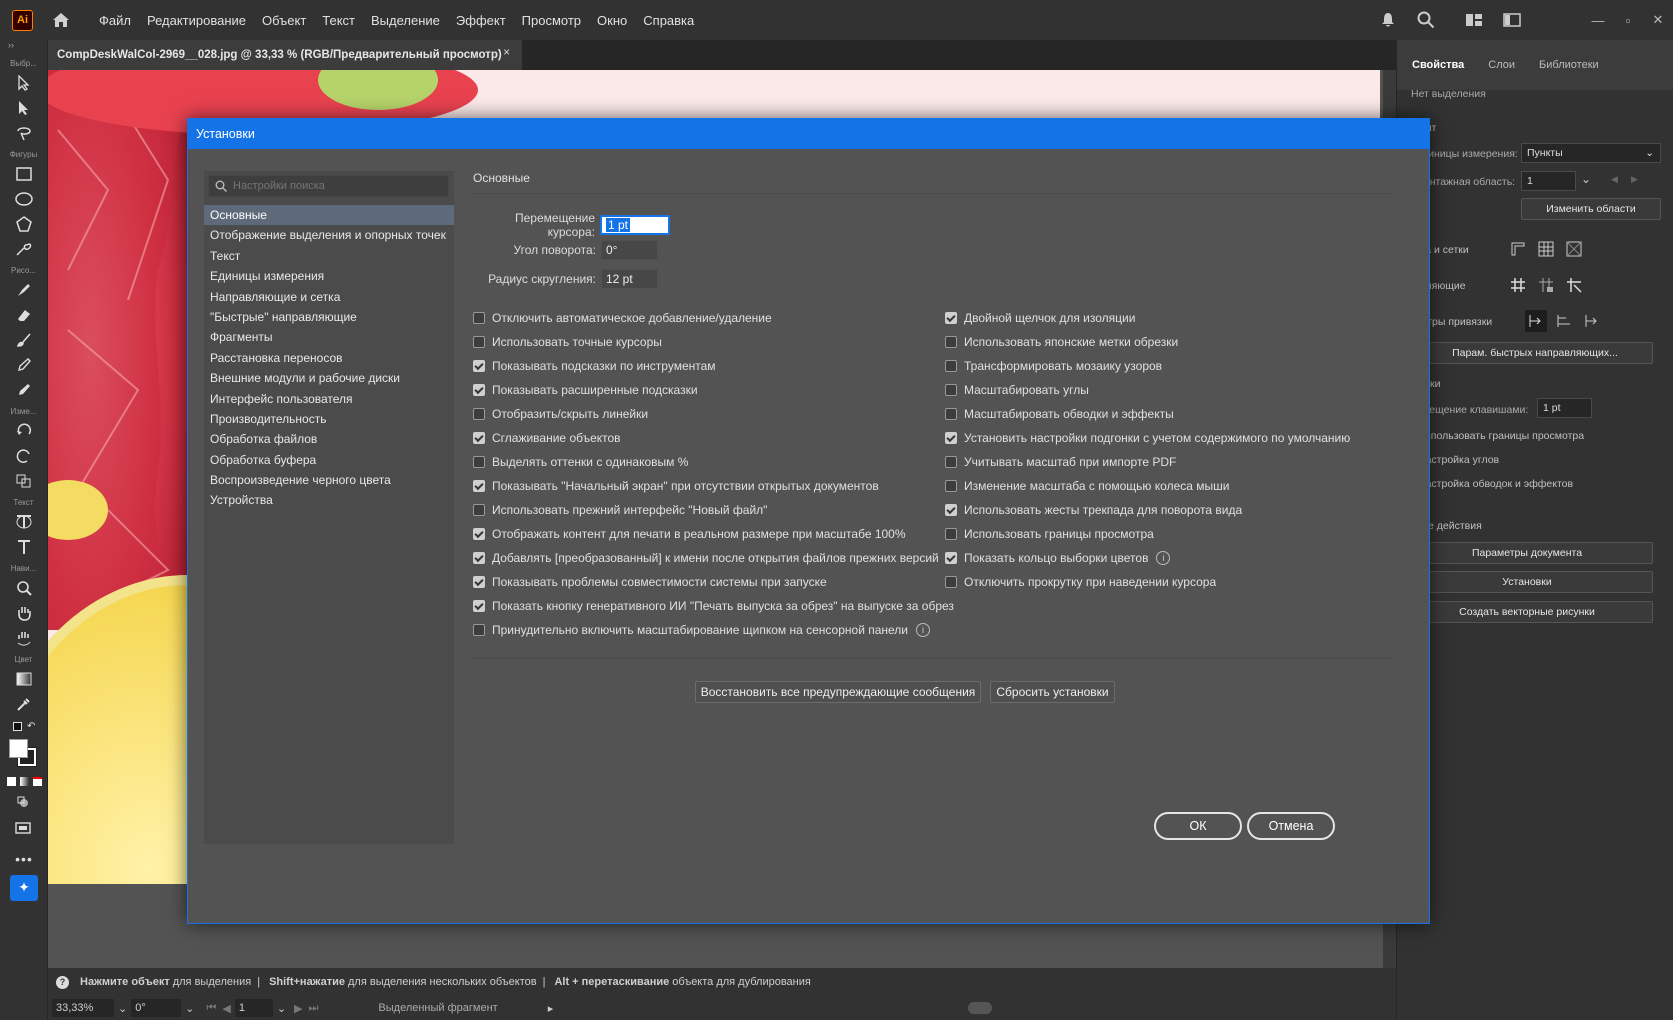  What do you see at coordinates (329, 297) in the screenshot?
I see `nav-item-4: Направляющие и сетка` at bounding box center [329, 297].